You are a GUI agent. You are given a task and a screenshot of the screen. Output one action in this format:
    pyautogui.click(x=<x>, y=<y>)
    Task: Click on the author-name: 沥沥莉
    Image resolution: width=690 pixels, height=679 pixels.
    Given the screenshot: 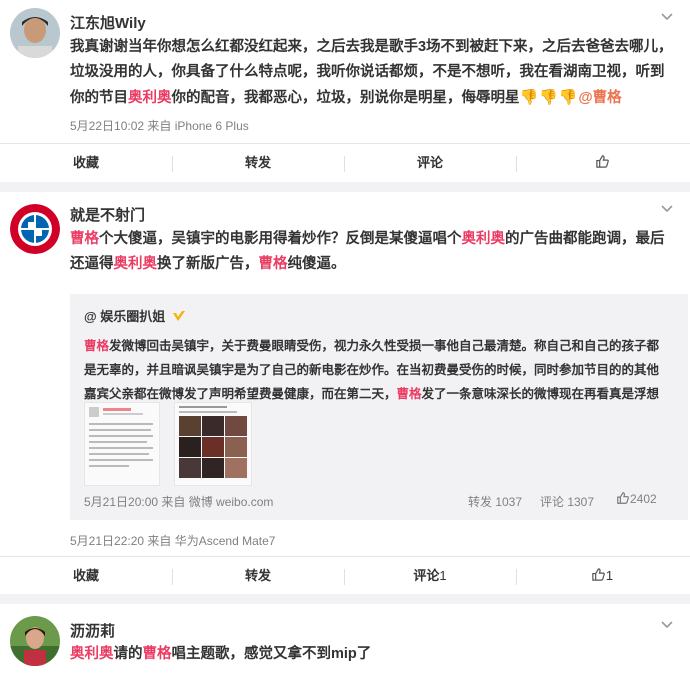 What is the action you would take?
    pyautogui.click(x=92, y=630)
    